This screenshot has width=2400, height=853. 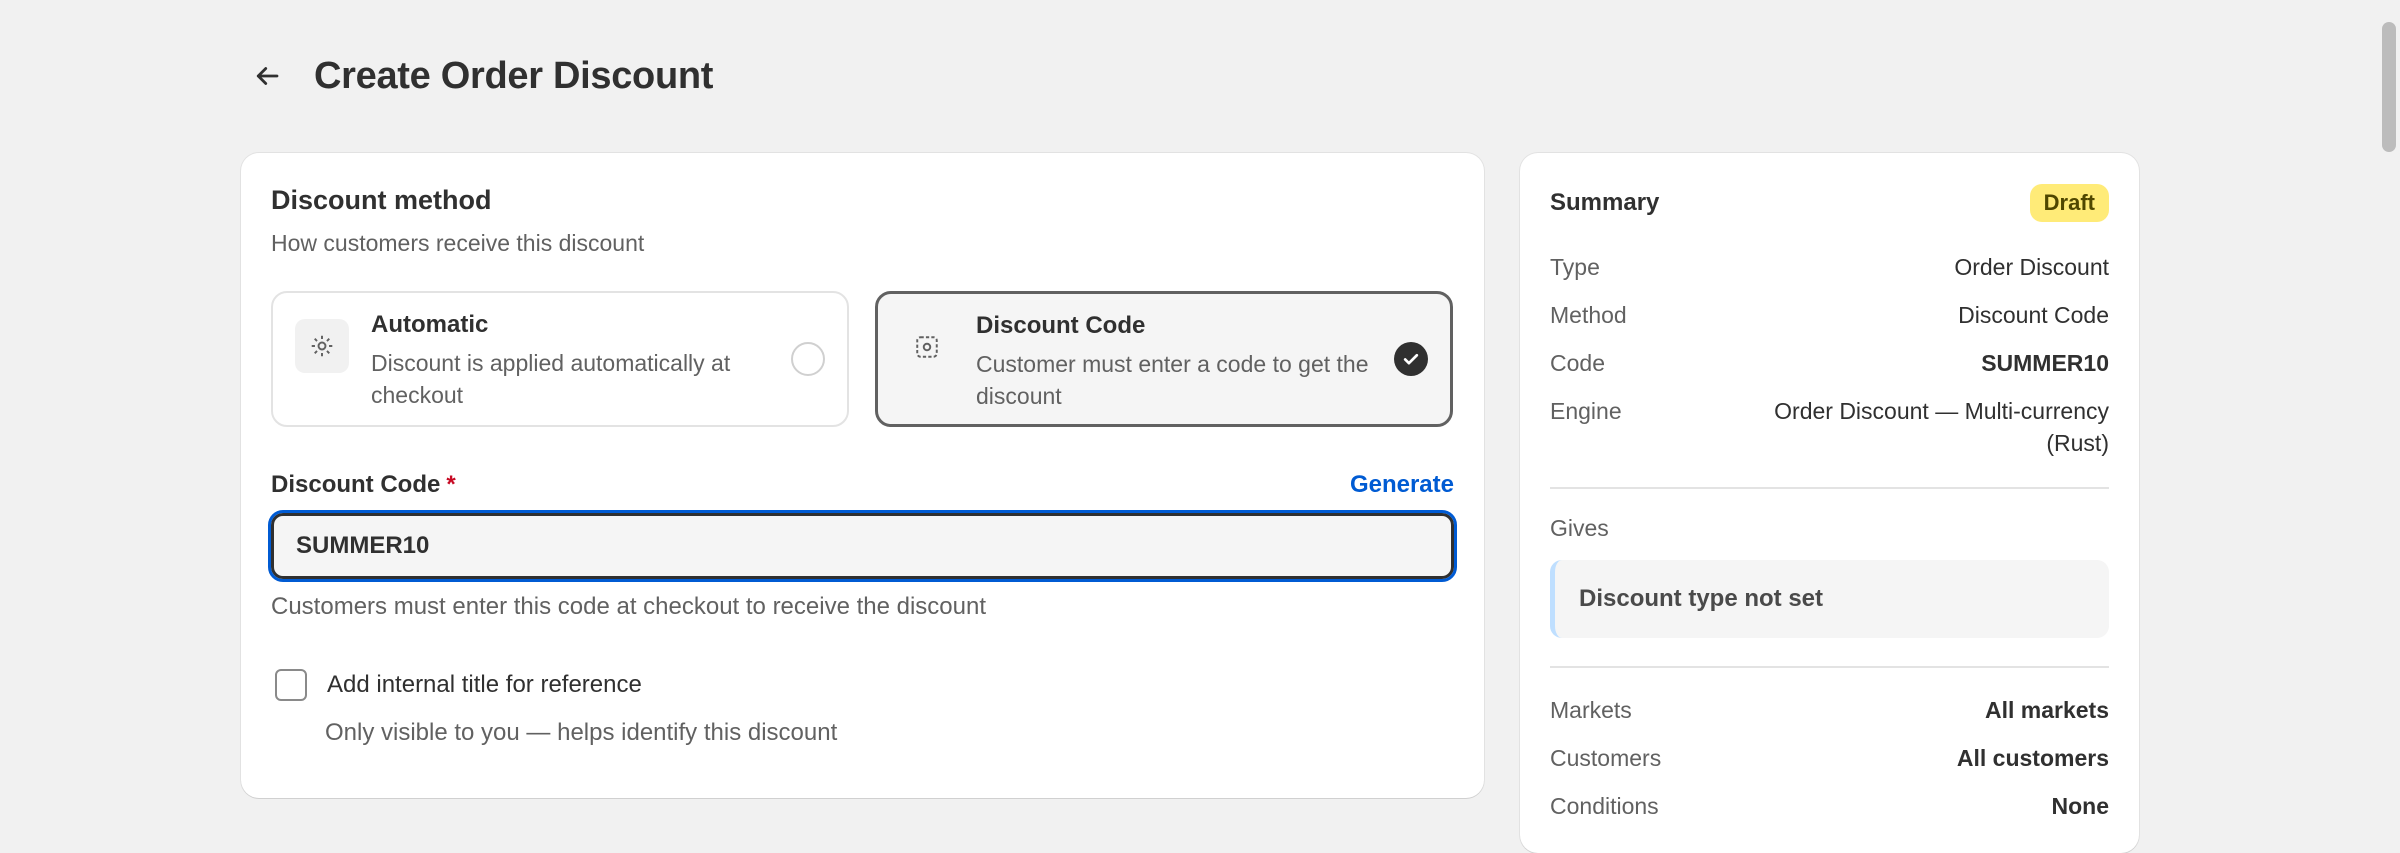 What do you see at coordinates (458, 243) in the screenshot?
I see `section-subtitle: How customers receive this discount` at bounding box center [458, 243].